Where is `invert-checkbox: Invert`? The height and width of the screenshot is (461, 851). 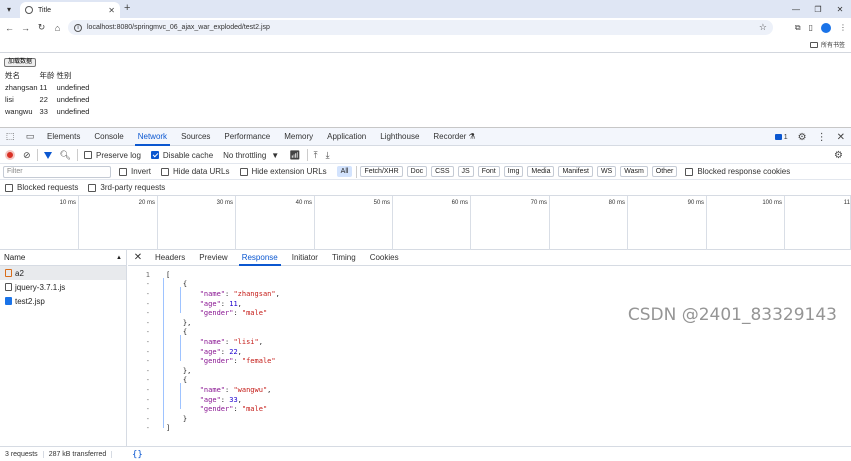 invert-checkbox: Invert is located at coordinates (135, 171).